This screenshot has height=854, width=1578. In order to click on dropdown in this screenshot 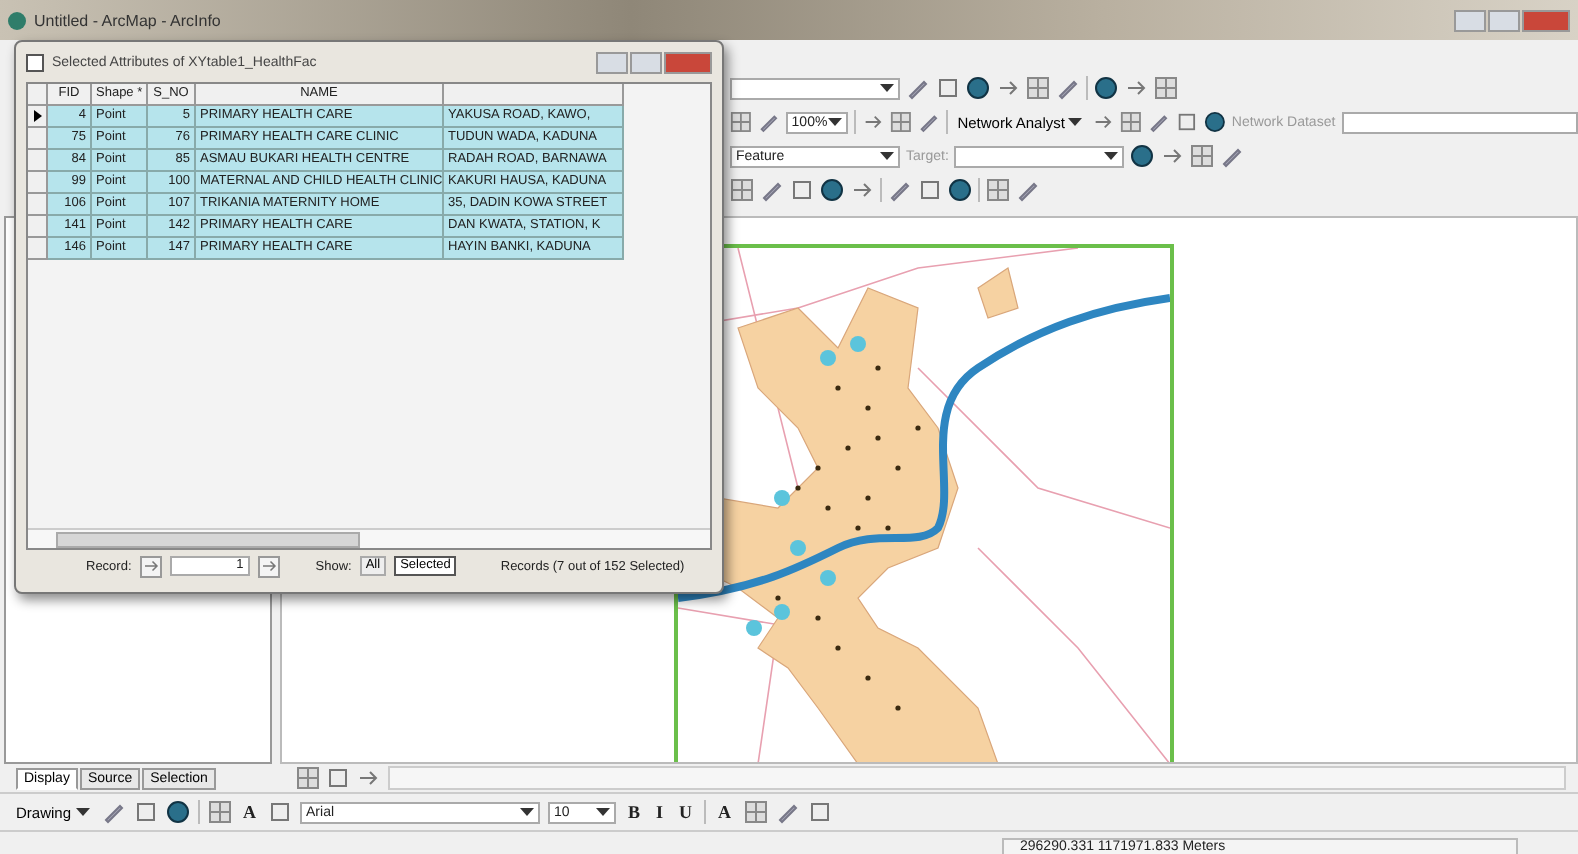, I will do `click(815, 88)`.